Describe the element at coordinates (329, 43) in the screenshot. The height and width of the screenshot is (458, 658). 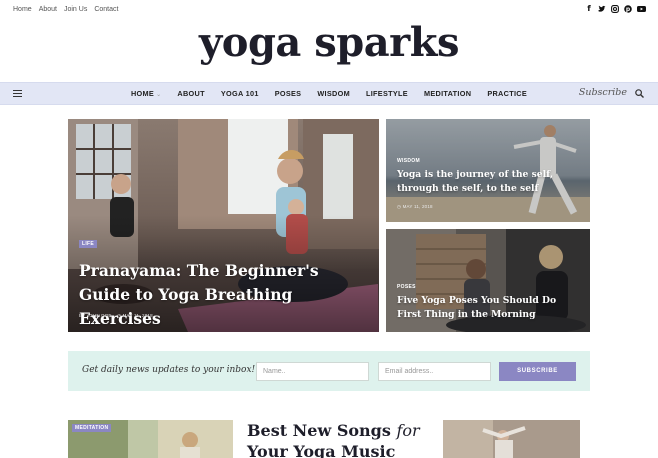
I see `site-logo: yoga sparks` at that location.